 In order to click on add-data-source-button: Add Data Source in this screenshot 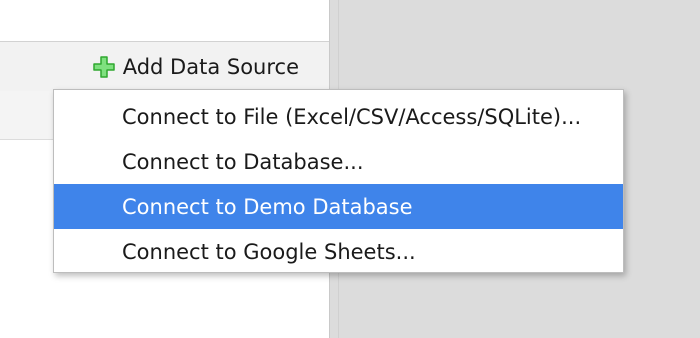, I will do `click(195, 66)`.